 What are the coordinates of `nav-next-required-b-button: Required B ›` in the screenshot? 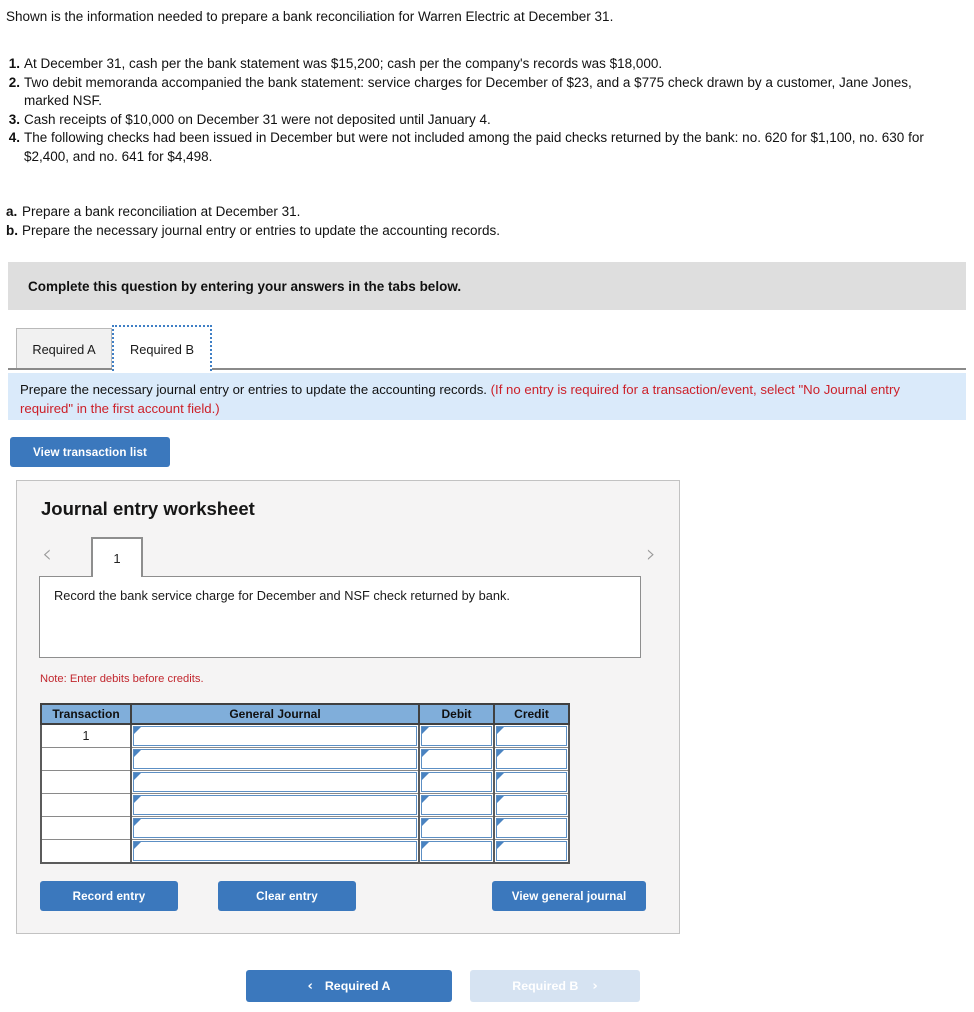 It's located at (555, 986).